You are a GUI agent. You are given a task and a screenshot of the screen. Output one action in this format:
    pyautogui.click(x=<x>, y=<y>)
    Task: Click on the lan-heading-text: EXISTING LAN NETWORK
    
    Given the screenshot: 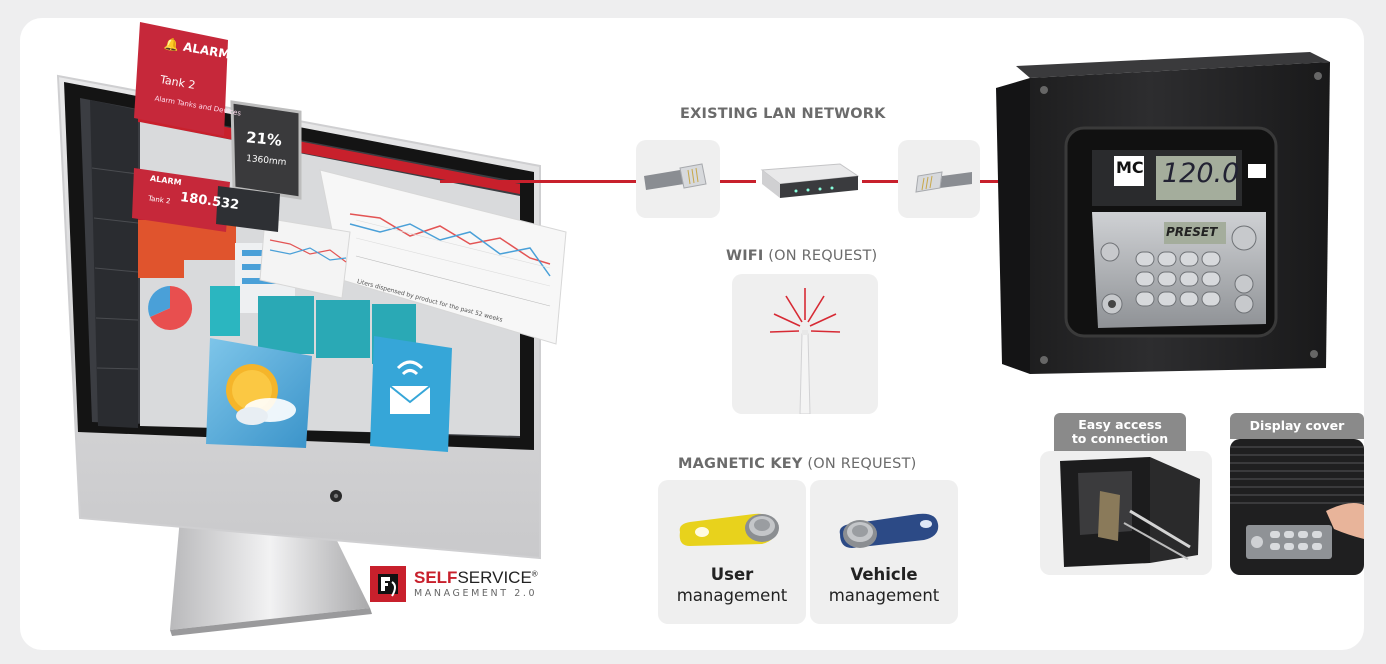 What is the action you would take?
    pyautogui.click(x=783, y=114)
    